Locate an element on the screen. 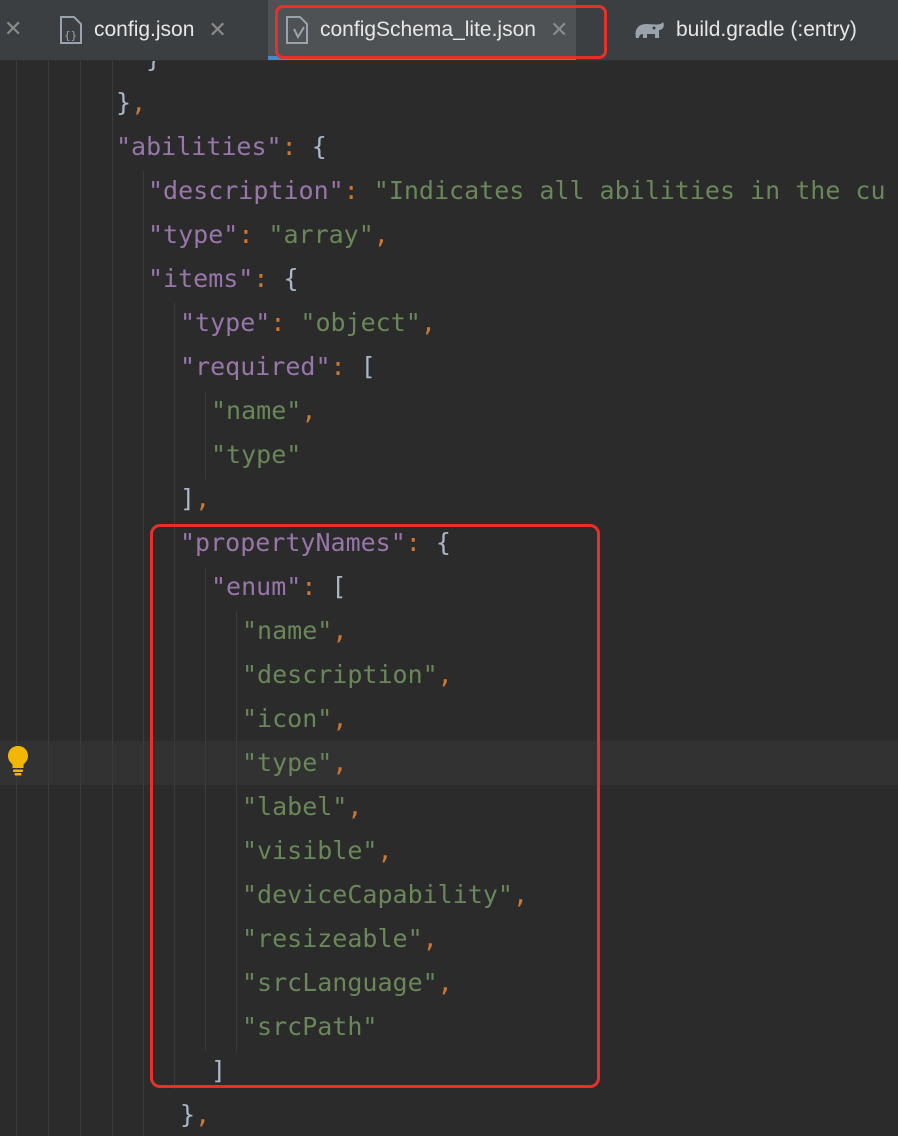 This screenshot has height=1136, width=898. json-file-icon is located at coordinates (297, 30).